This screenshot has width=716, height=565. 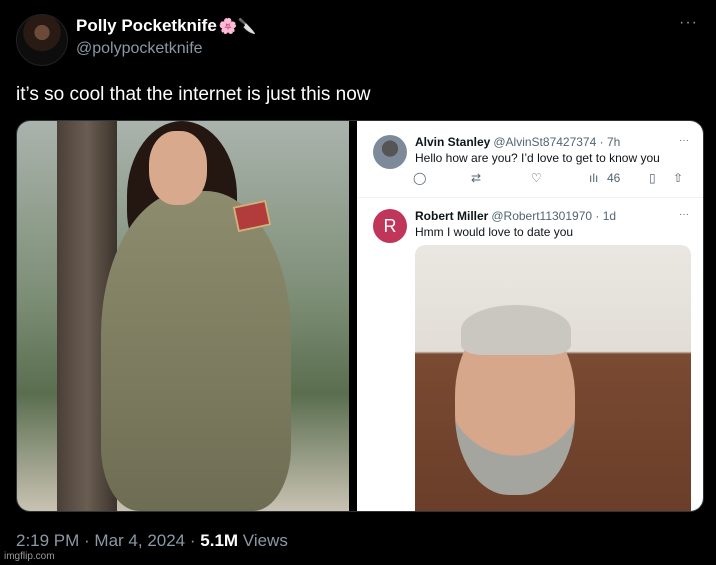 I want to click on reply-author: Robert Miller @Robert11301970 · 1d, so click(x=515, y=216).